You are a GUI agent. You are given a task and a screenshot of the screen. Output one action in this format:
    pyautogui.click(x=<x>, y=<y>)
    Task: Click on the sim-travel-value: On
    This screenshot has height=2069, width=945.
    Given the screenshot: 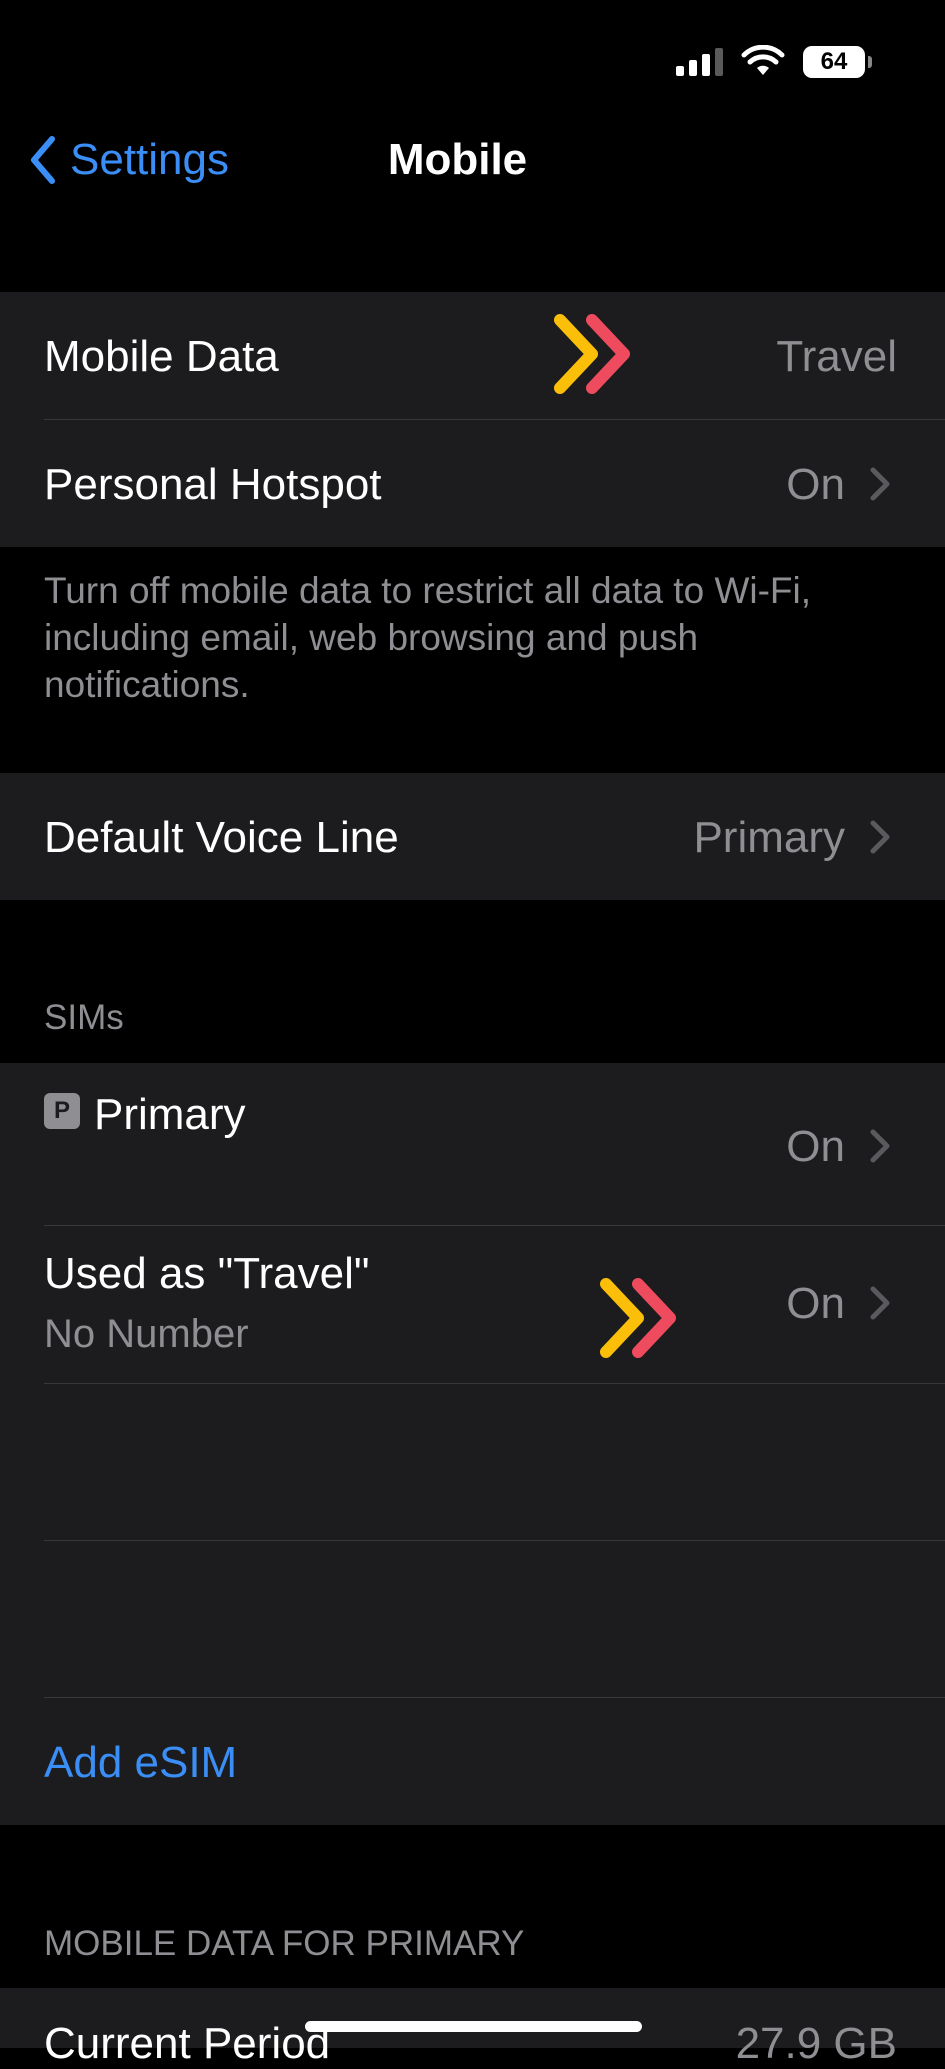 What is the action you would take?
    pyautogui.click(x=815, y=1303)
    